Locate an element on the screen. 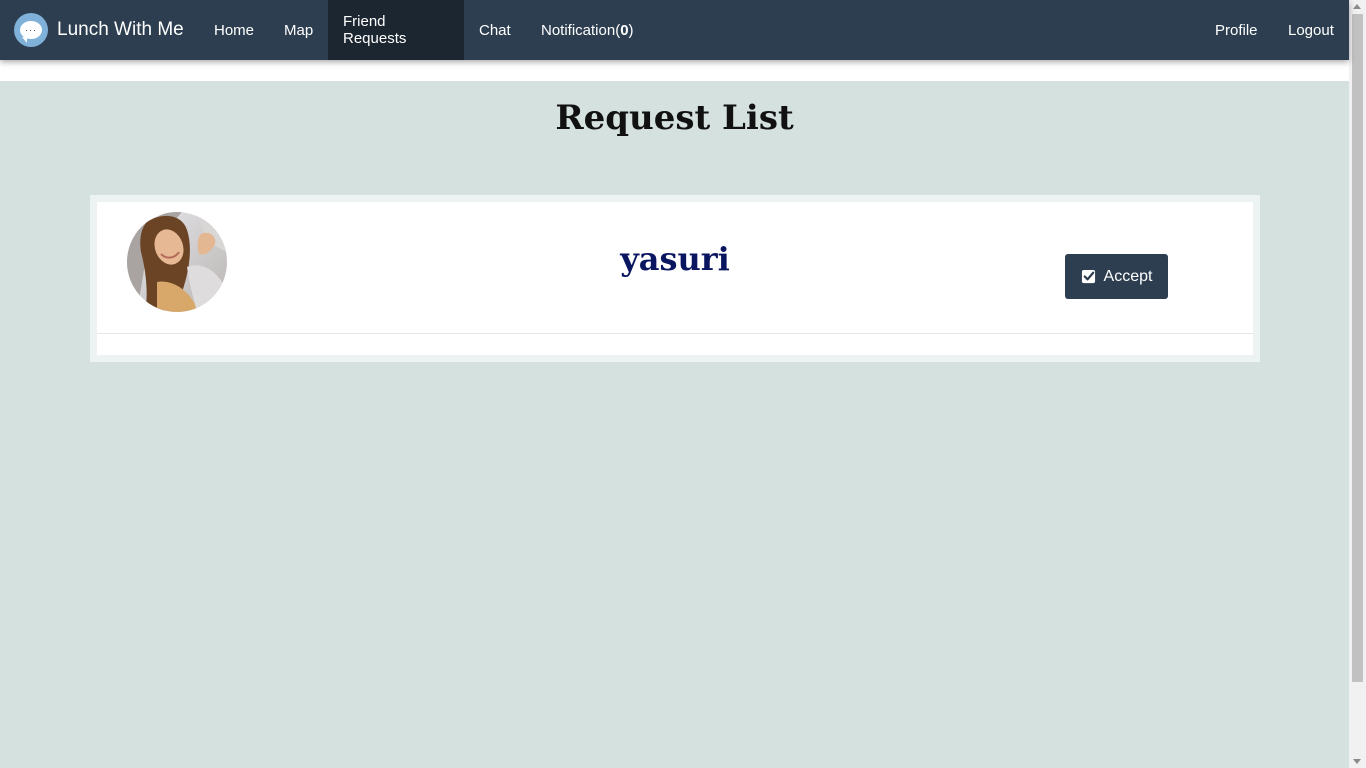 This screenshot has height=768, width=1366. vertical-scrollbar is located at coordinates (1357, 384).